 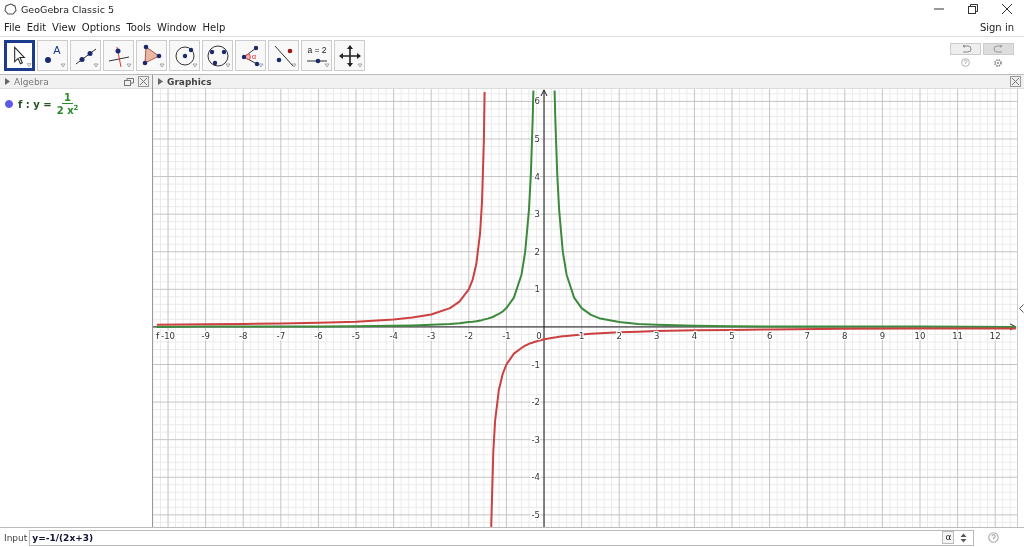 What do you see at coordinates (31, 81) in the screenshot?
I see `panel-title: Algebra` at bounding box center [31, 81].